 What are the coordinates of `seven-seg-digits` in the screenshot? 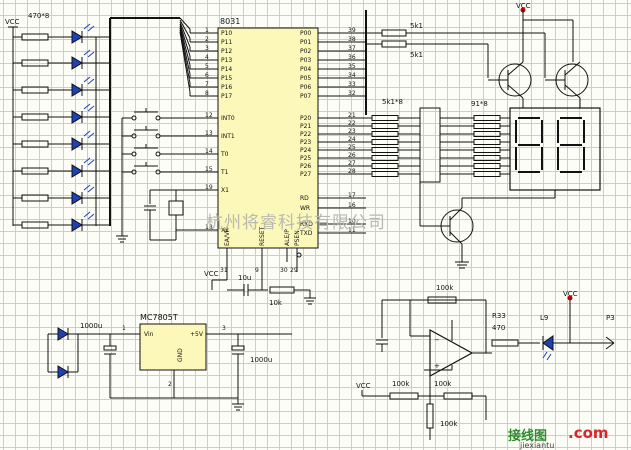 It's located at (550, 145).